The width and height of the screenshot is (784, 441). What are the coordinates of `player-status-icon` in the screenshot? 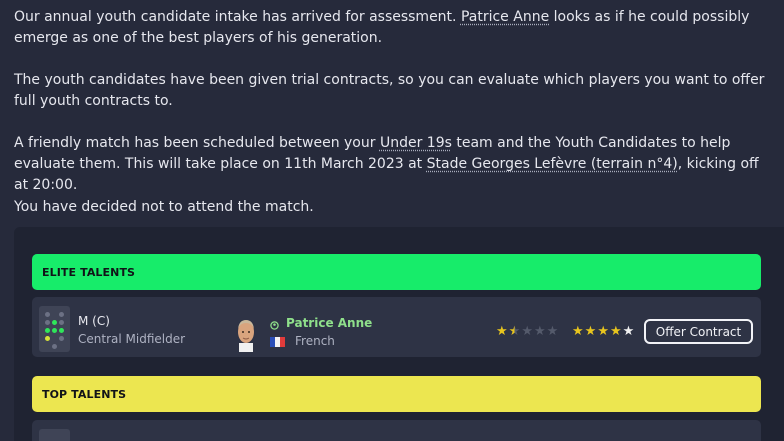 It's located at (274, 325).